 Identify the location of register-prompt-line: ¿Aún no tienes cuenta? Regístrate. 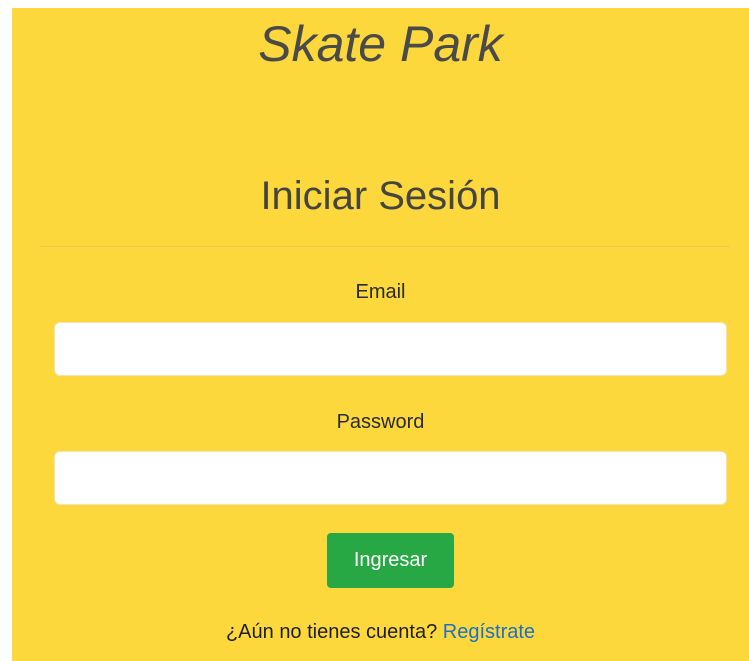
(380, 632).